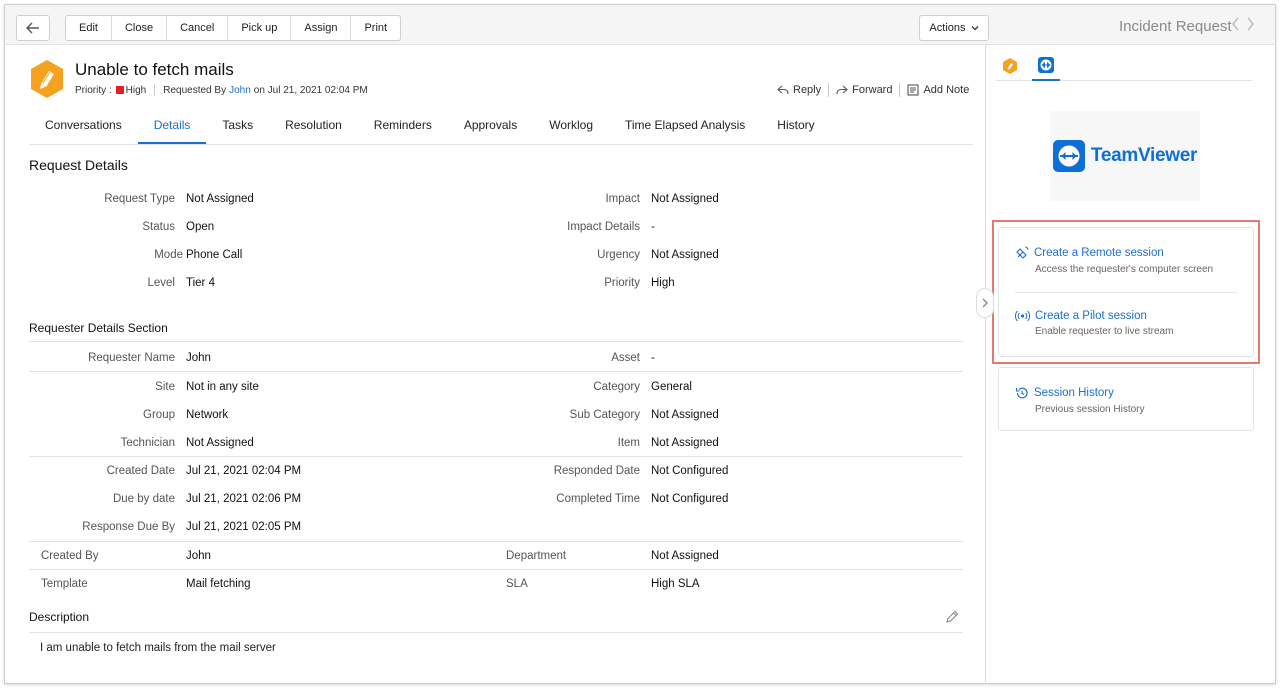 The height and width of the screenshot is (688, 1280). What do you see at coordinates (628, 443) in the screenshot?
I see `field-label-item: Item` at bounding box center [628, 443].